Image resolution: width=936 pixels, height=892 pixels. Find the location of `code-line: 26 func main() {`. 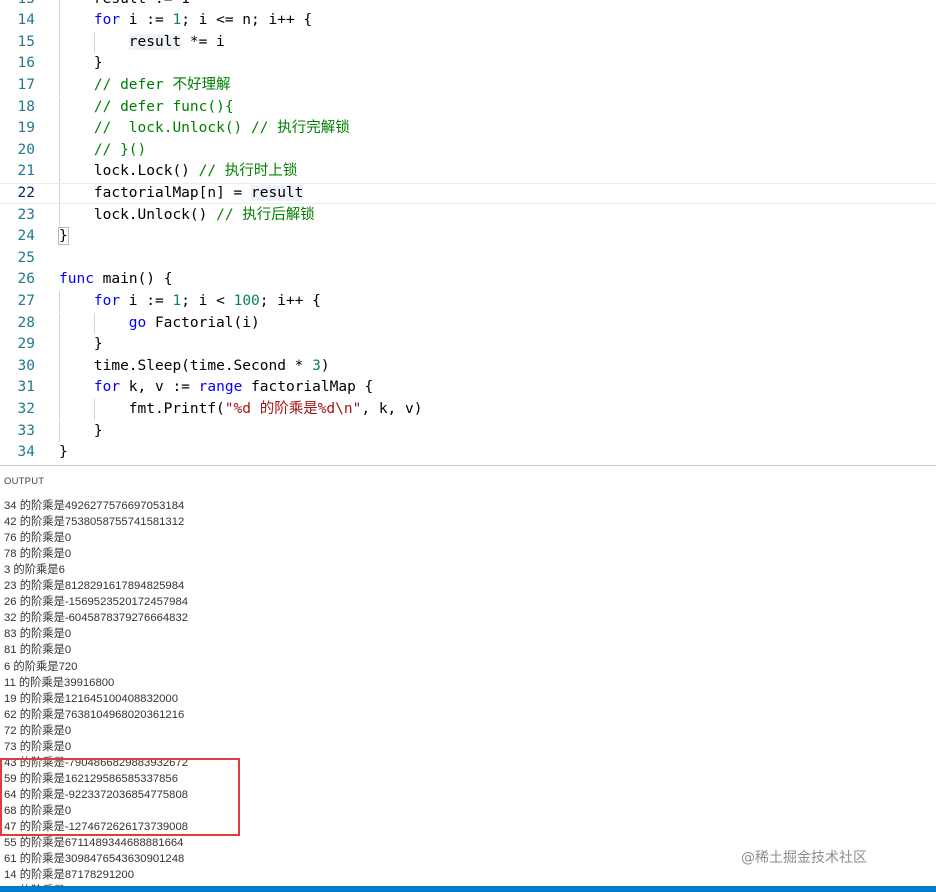

code-line: 26 func main() { is located at coordinates (468, 280).